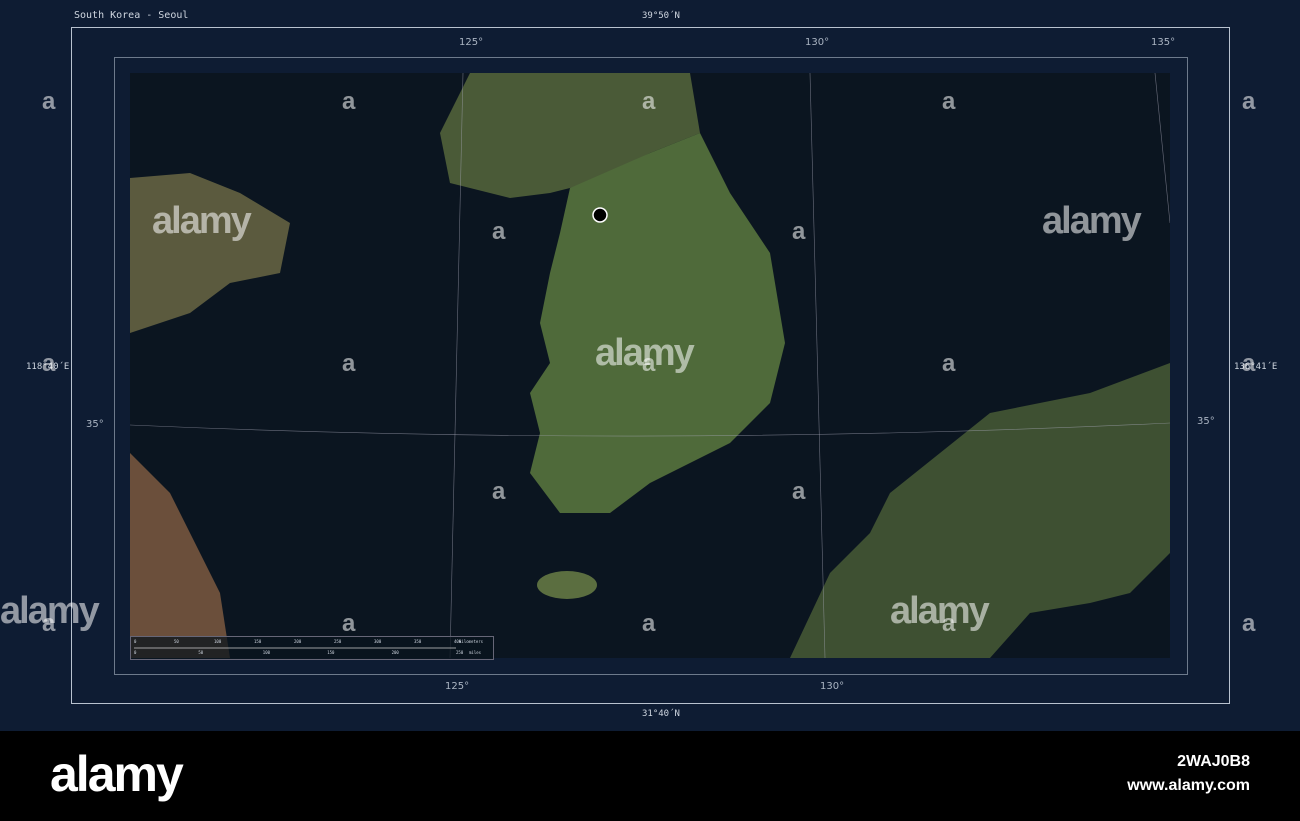 The image size is (1300, 821). I want to click on mile-unit: miles, so click(475, 652).